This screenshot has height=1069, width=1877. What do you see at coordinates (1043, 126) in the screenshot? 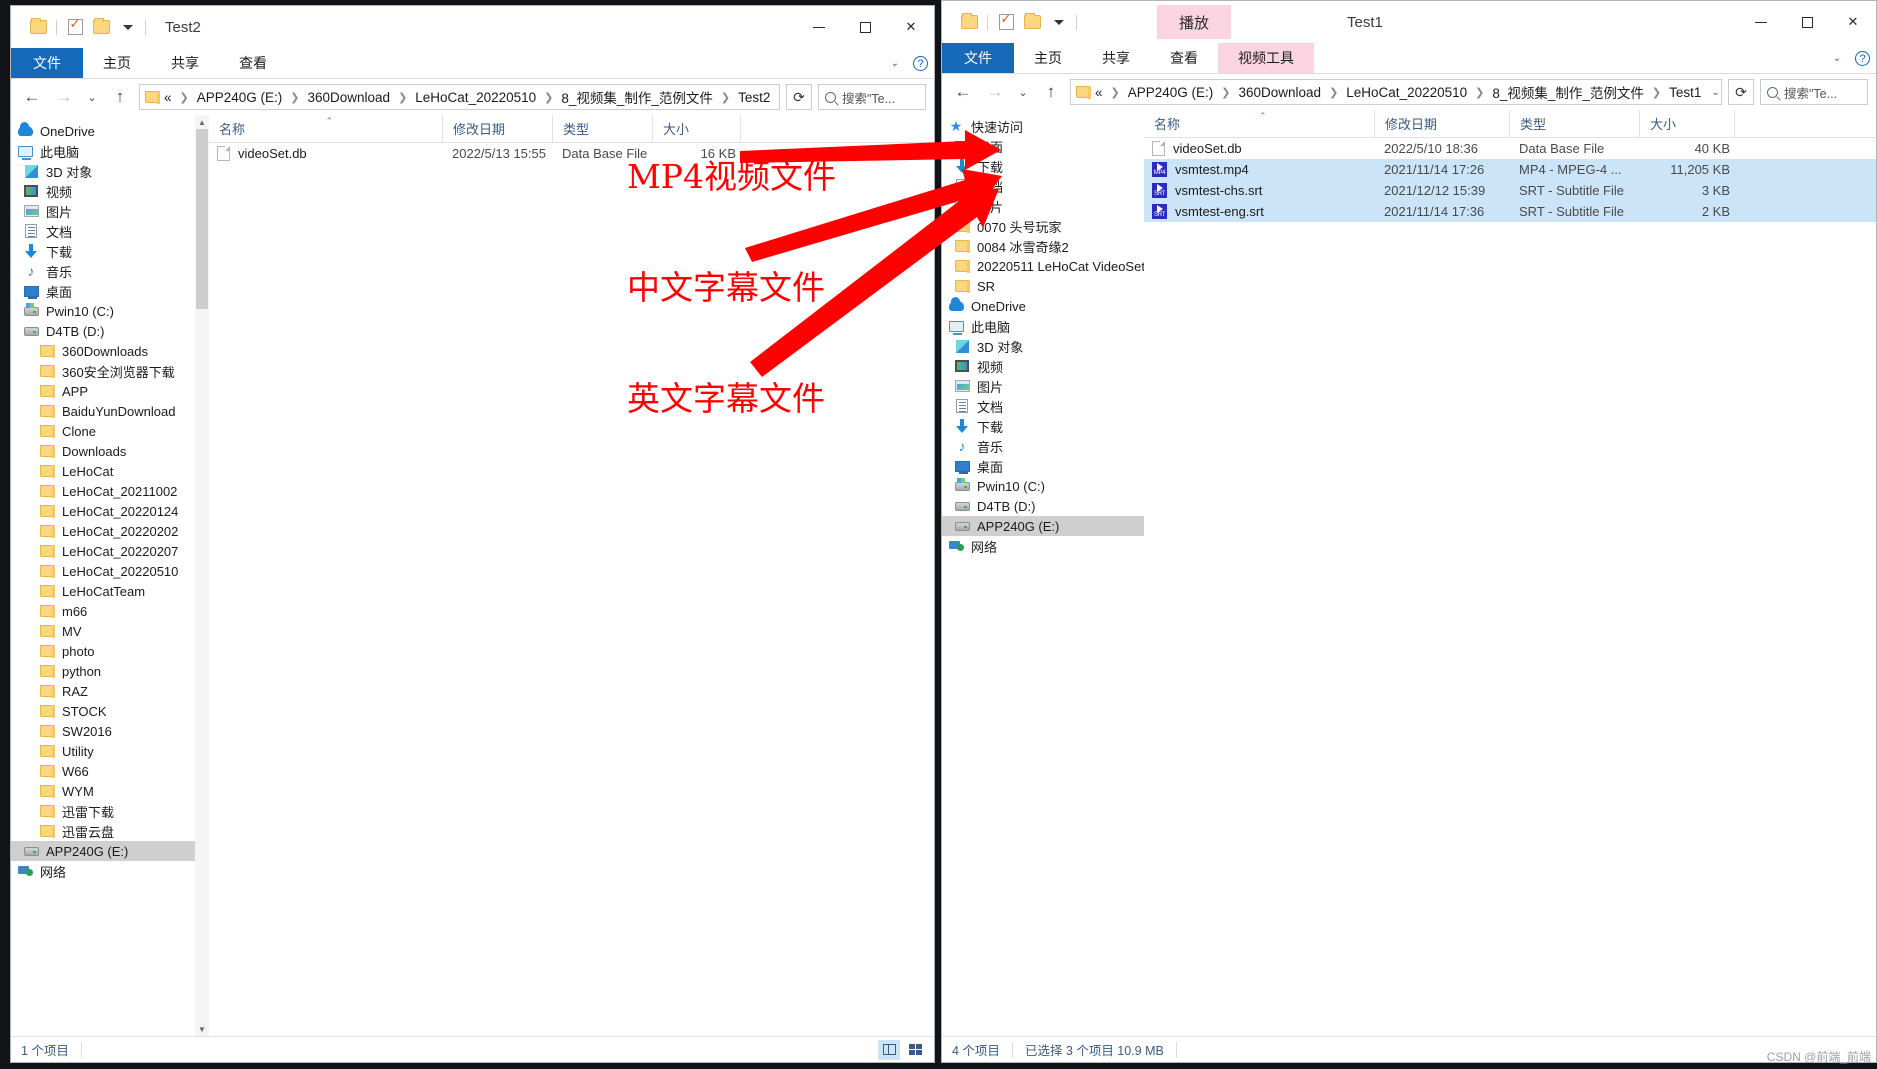
I see `right-nav-item: ★ 快速访问` at bounding box center [1043, 126].